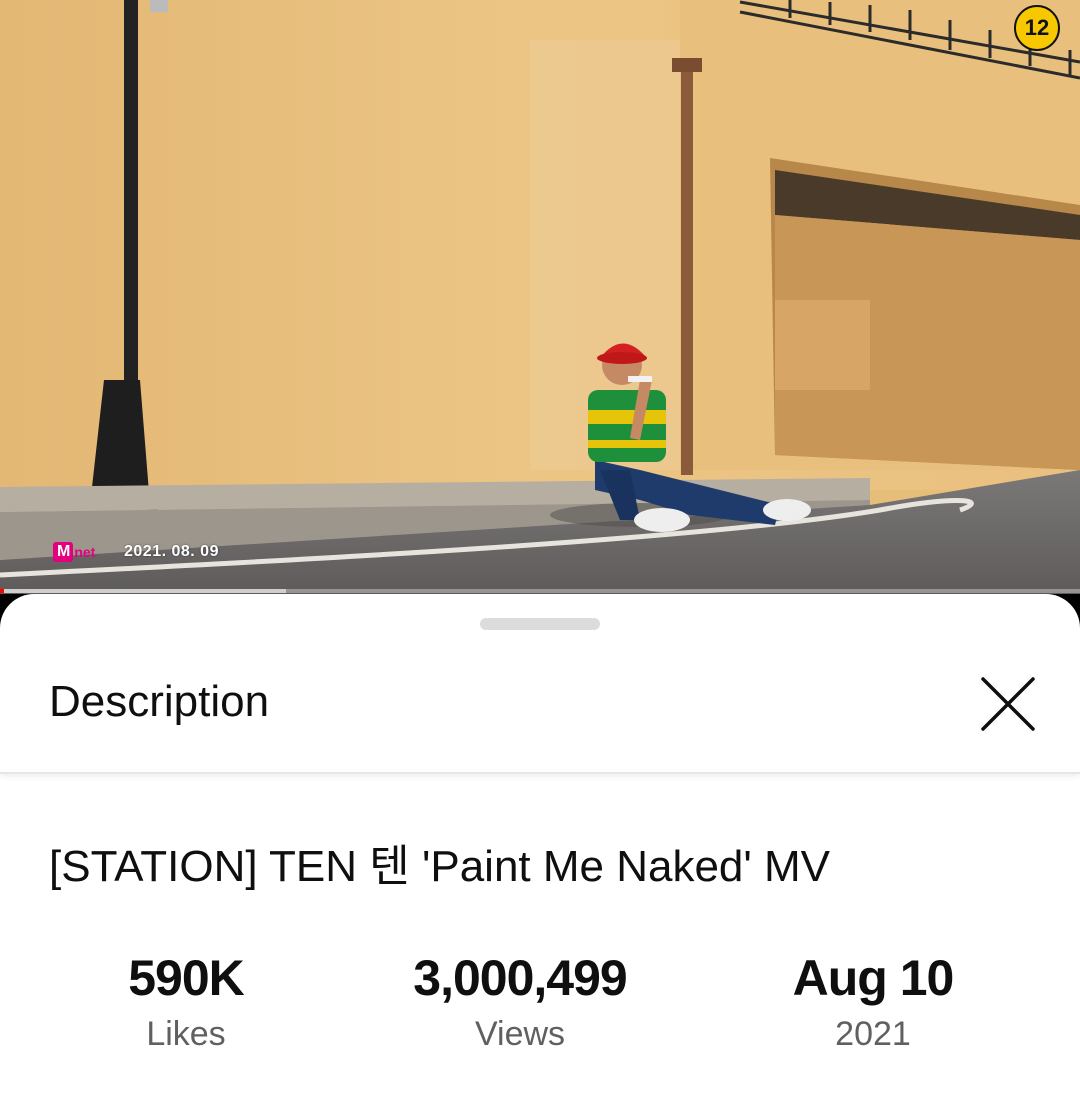 This screenshot has width=1080, height=1103. I want to click on stat-likes: 590K Likes, so click(186, 1001).